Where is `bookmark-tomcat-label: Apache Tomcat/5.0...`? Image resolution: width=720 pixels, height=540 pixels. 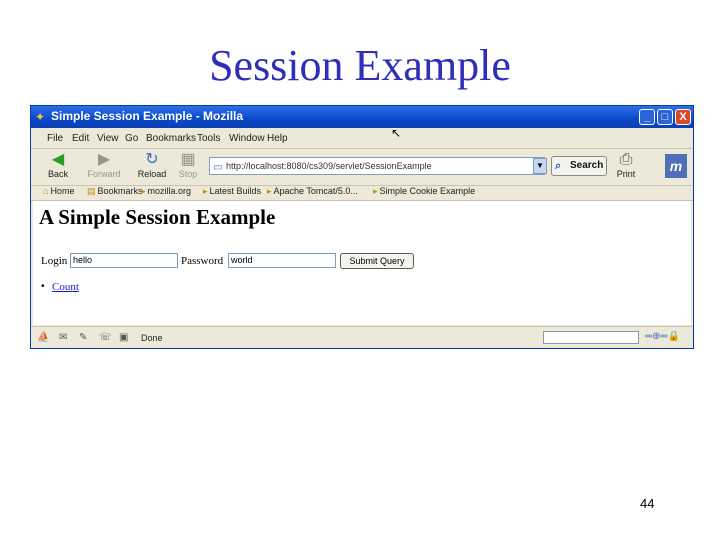
bookmark-tomcat-label: Apache Tomcat/5.0... is located at coordinates (315, 191).